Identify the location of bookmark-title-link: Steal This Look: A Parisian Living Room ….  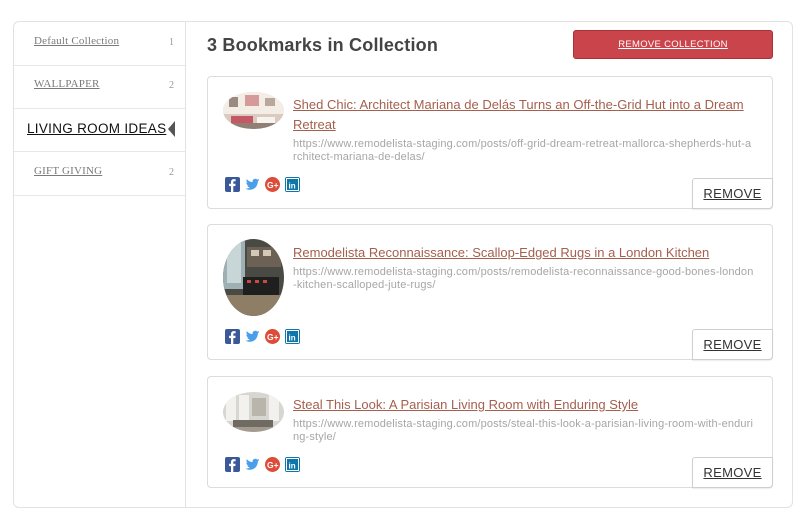
(523, 405).